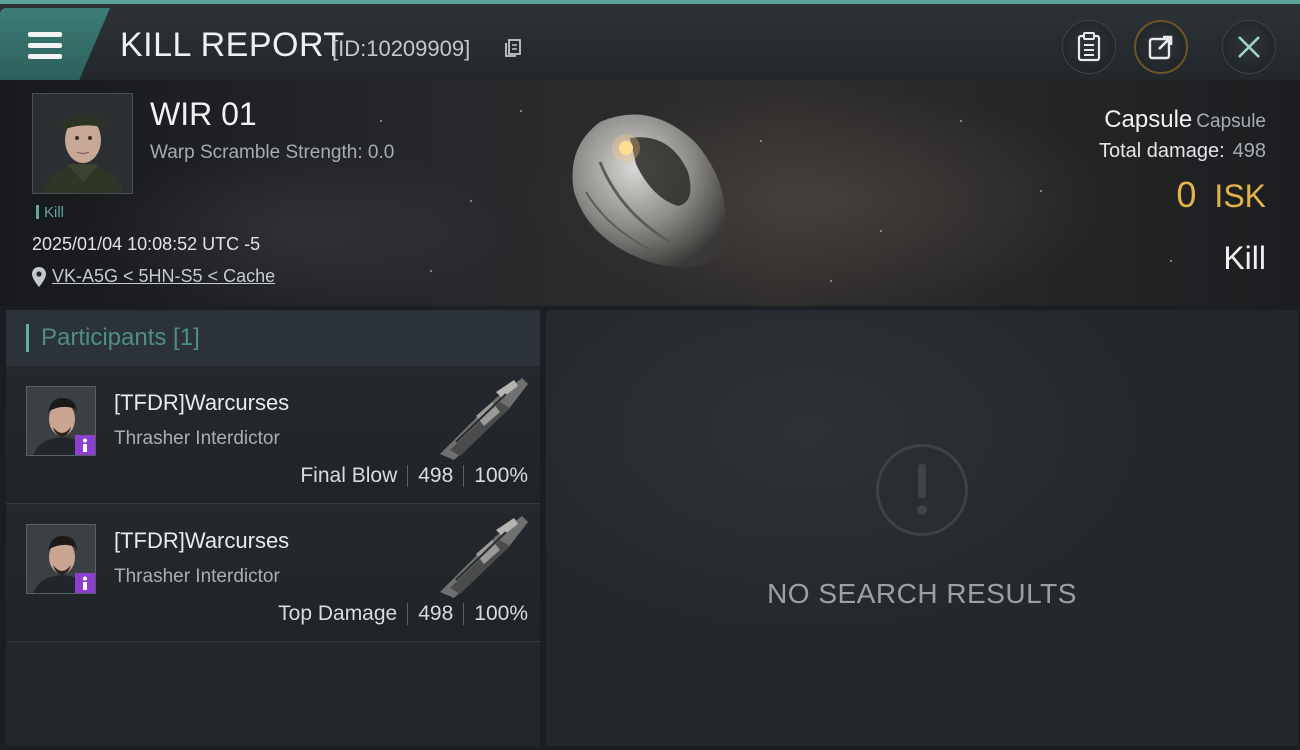 Image resolution: width=1300 pixels, height=750 pixels. I want to click on location-pin-icon, so click(39, 276).